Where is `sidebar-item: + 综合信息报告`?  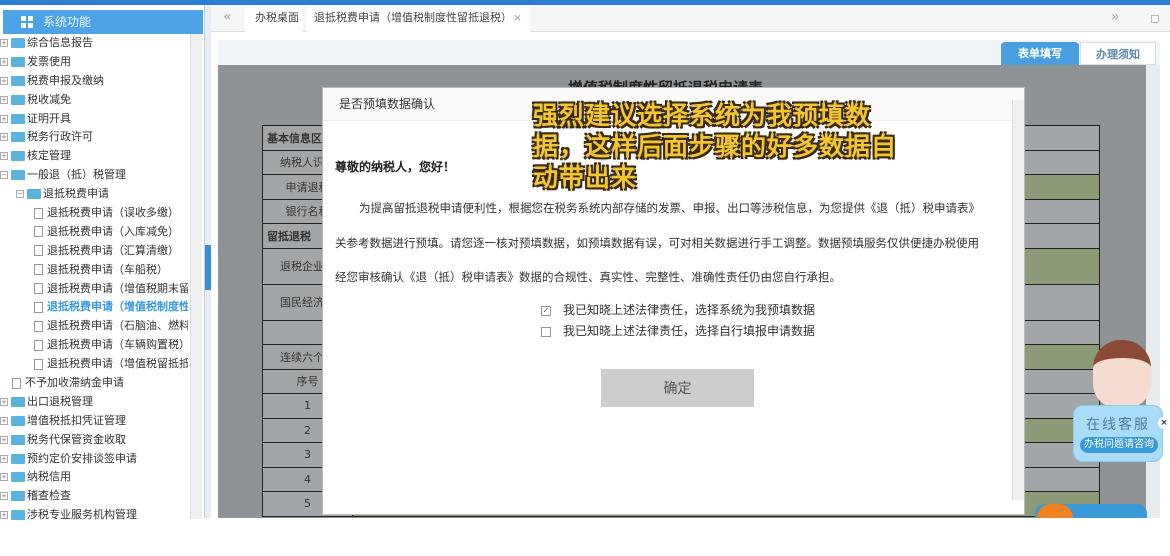
sidebar-item: + 综合信息报告 is located at coordinates (94, 43).